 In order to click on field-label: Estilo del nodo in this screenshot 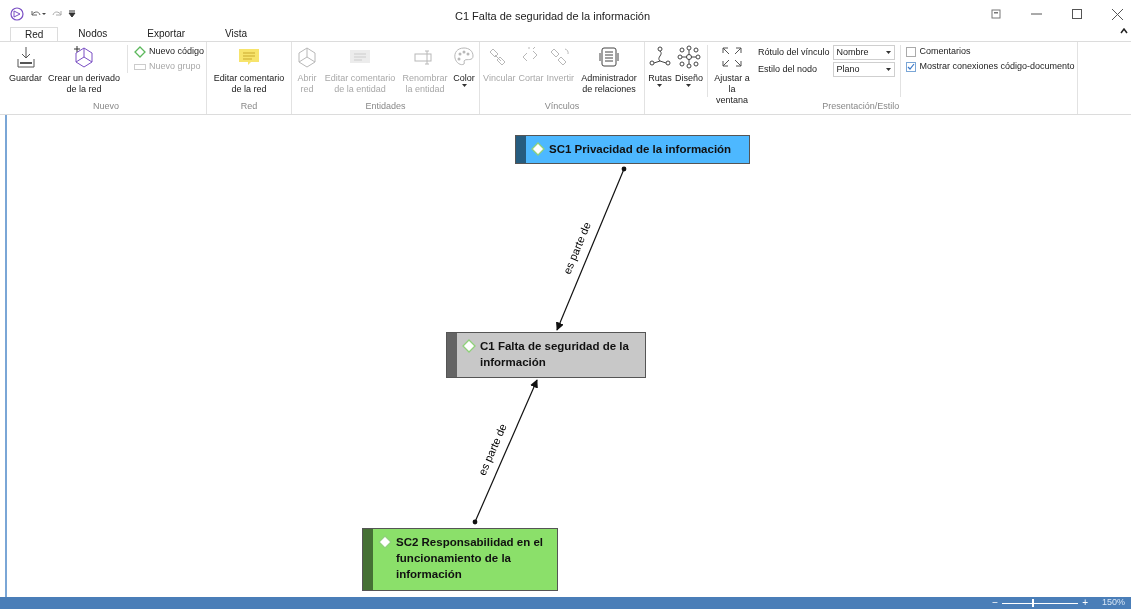, I will do `click(788, 69)`.